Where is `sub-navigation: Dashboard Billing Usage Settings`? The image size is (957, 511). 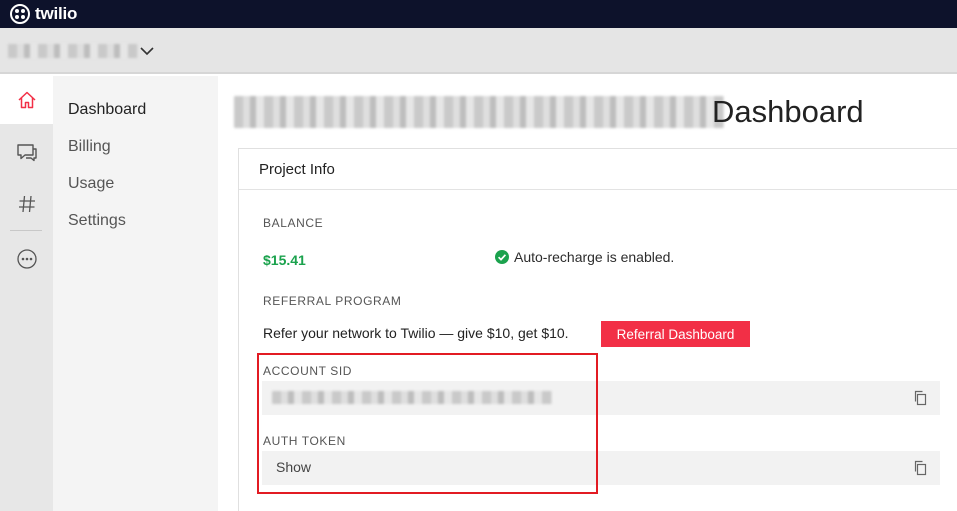 sub-navigation: Dashboard Billing Usage Settings is located at coordinates (135, 293).